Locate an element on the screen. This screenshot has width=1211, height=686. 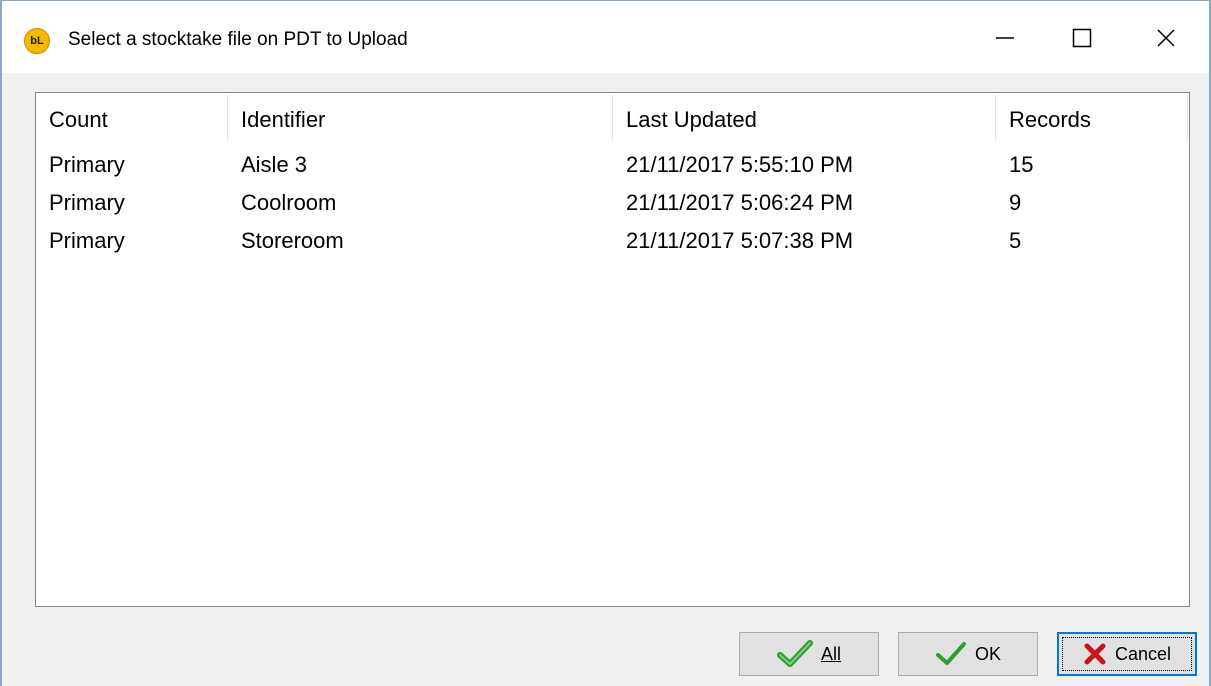
ok-button: OK is located at coordinates (968, 654).